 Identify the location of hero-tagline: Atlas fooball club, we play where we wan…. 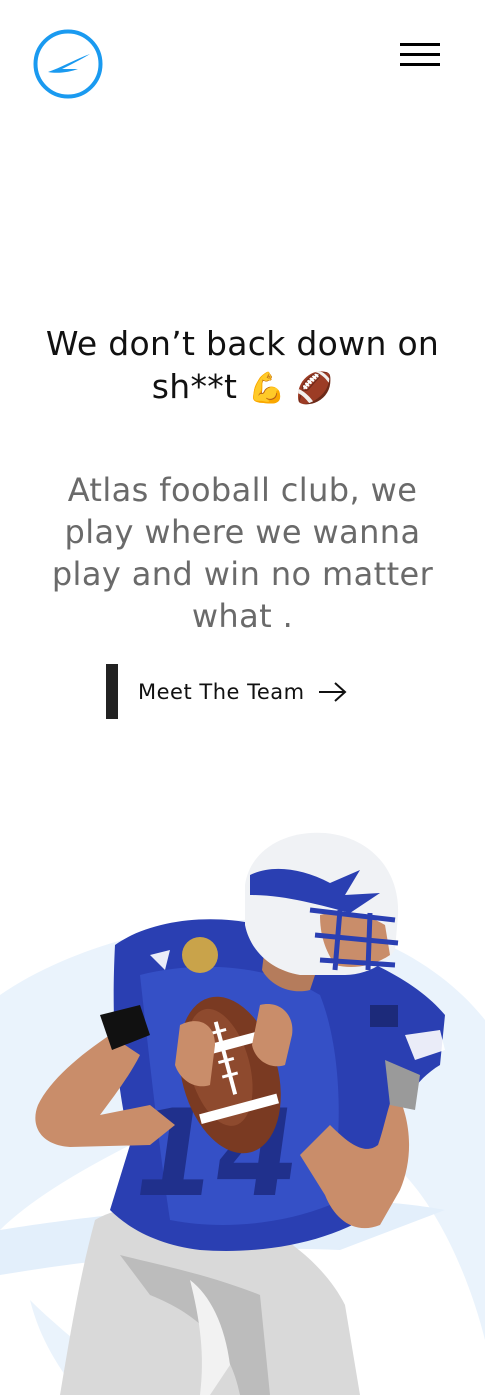
(242, 553).